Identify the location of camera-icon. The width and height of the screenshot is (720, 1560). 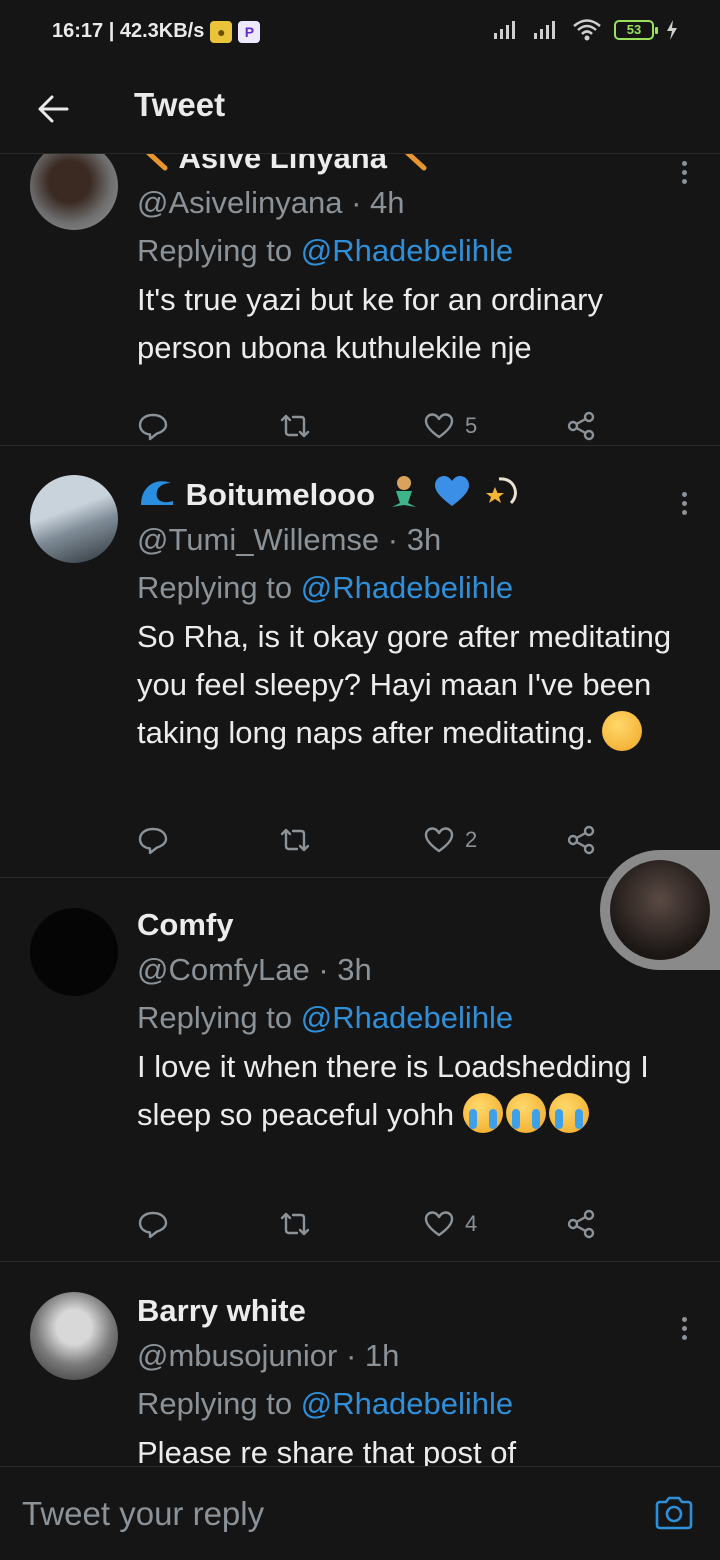
(674, 1513).